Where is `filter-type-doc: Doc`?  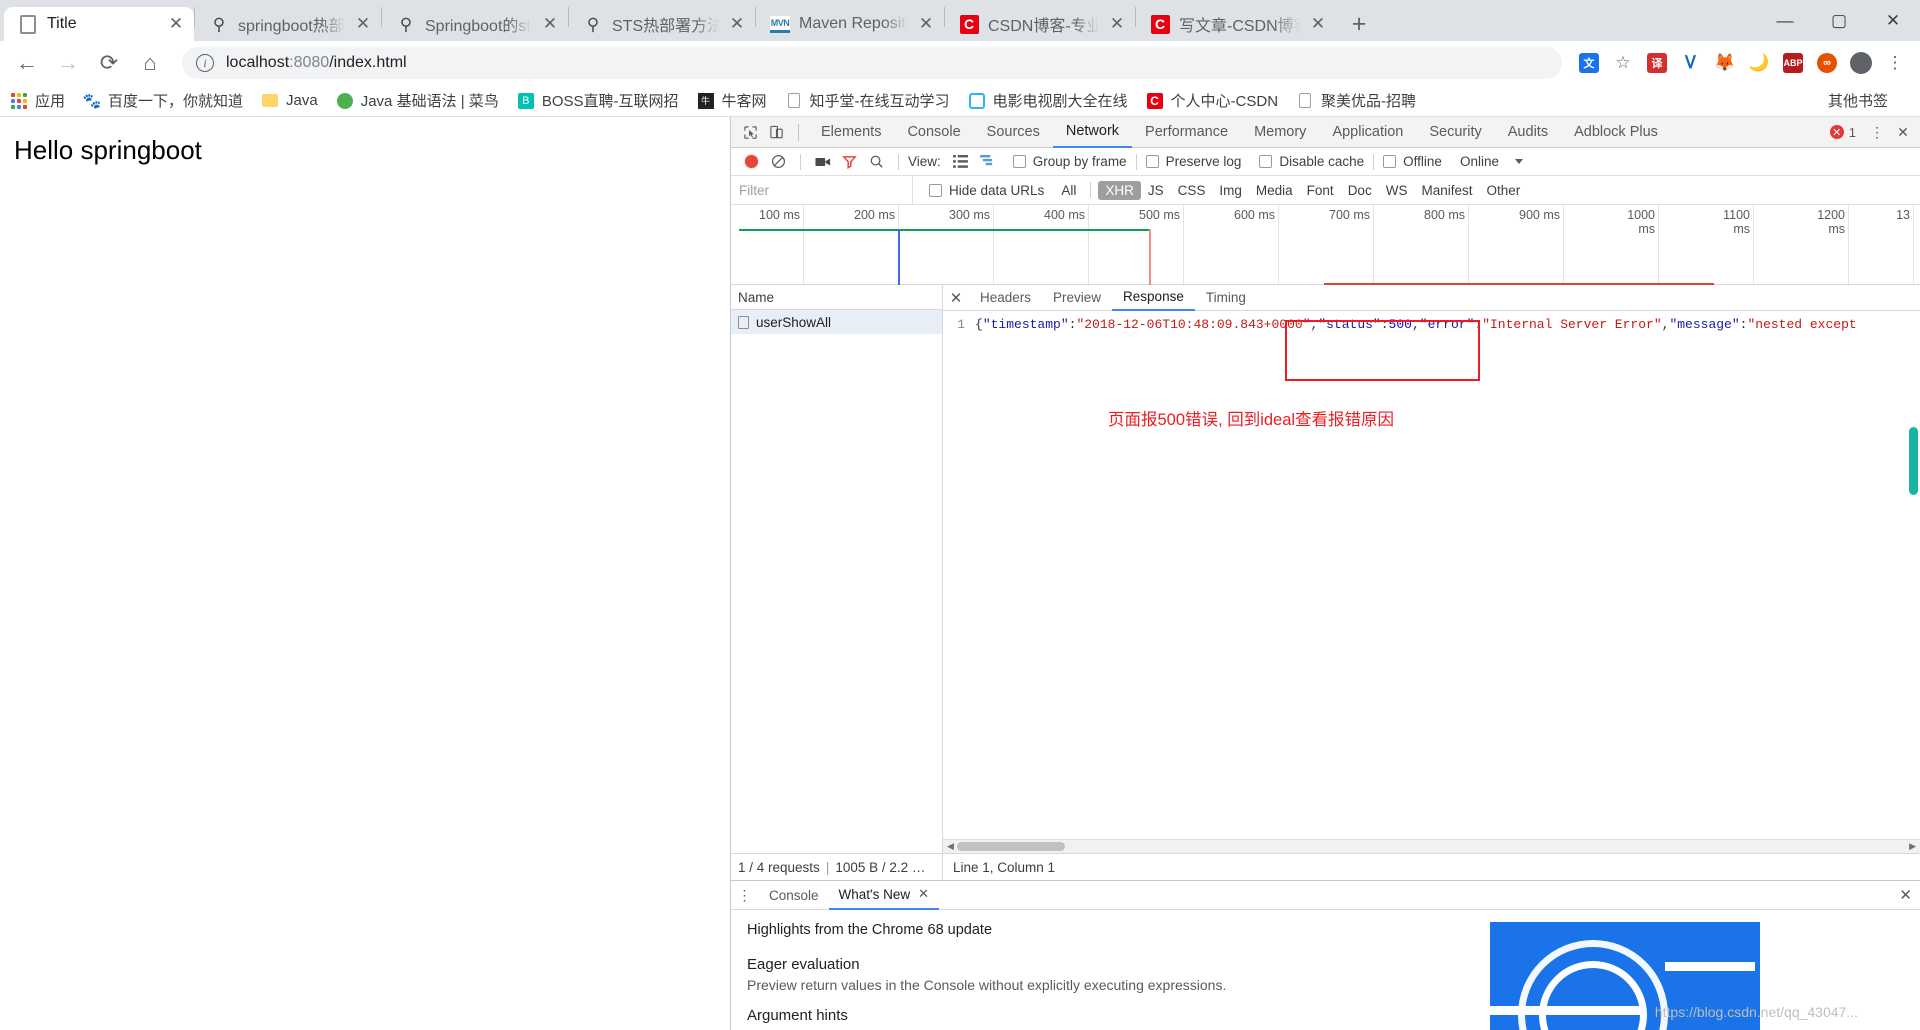 filter-type-doc: Doc is located at coordinates (1360, 190).